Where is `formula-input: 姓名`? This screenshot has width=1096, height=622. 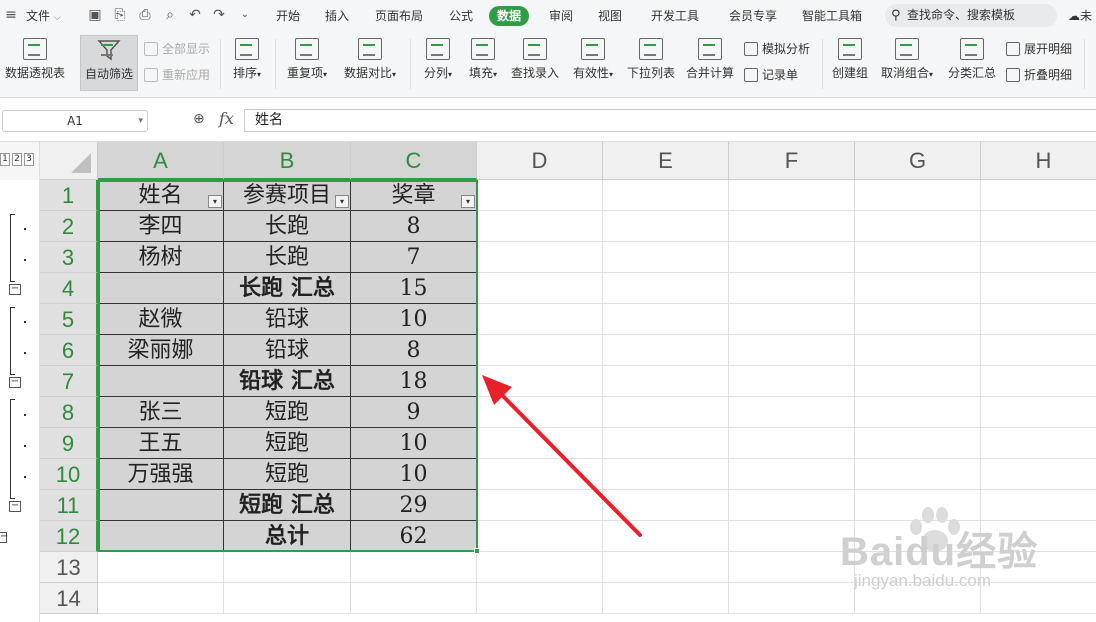 formula-input: 姓名 is located at coordinates (670, 120).